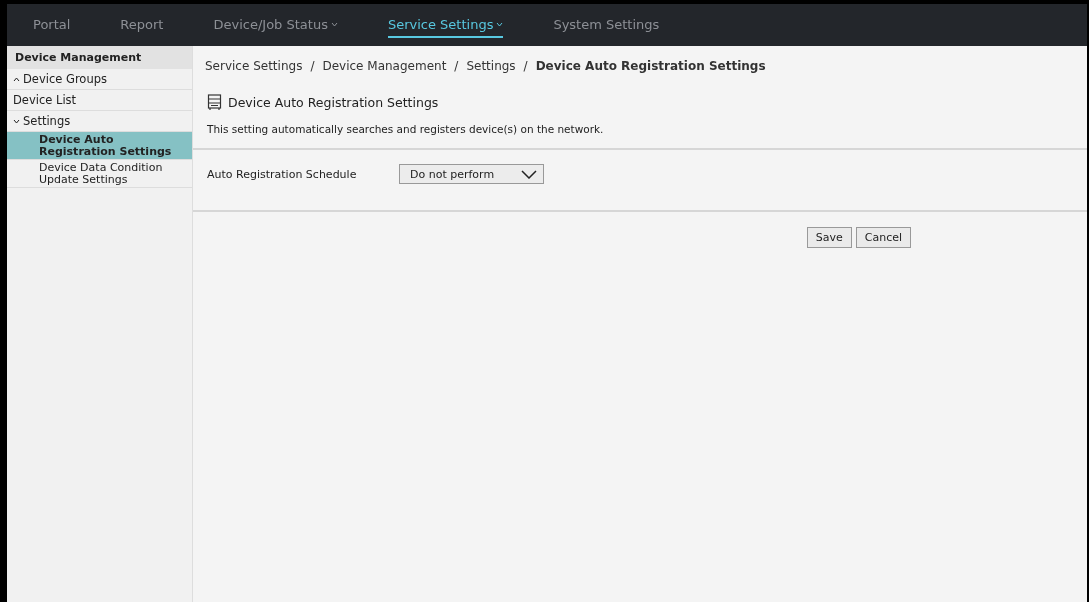 The height and width of the screenshot is (602, 1089). What do you see at coordinates (142, 25) in the screenshot?
I see `nav-tab: Report` at bounding box center [142, 25].